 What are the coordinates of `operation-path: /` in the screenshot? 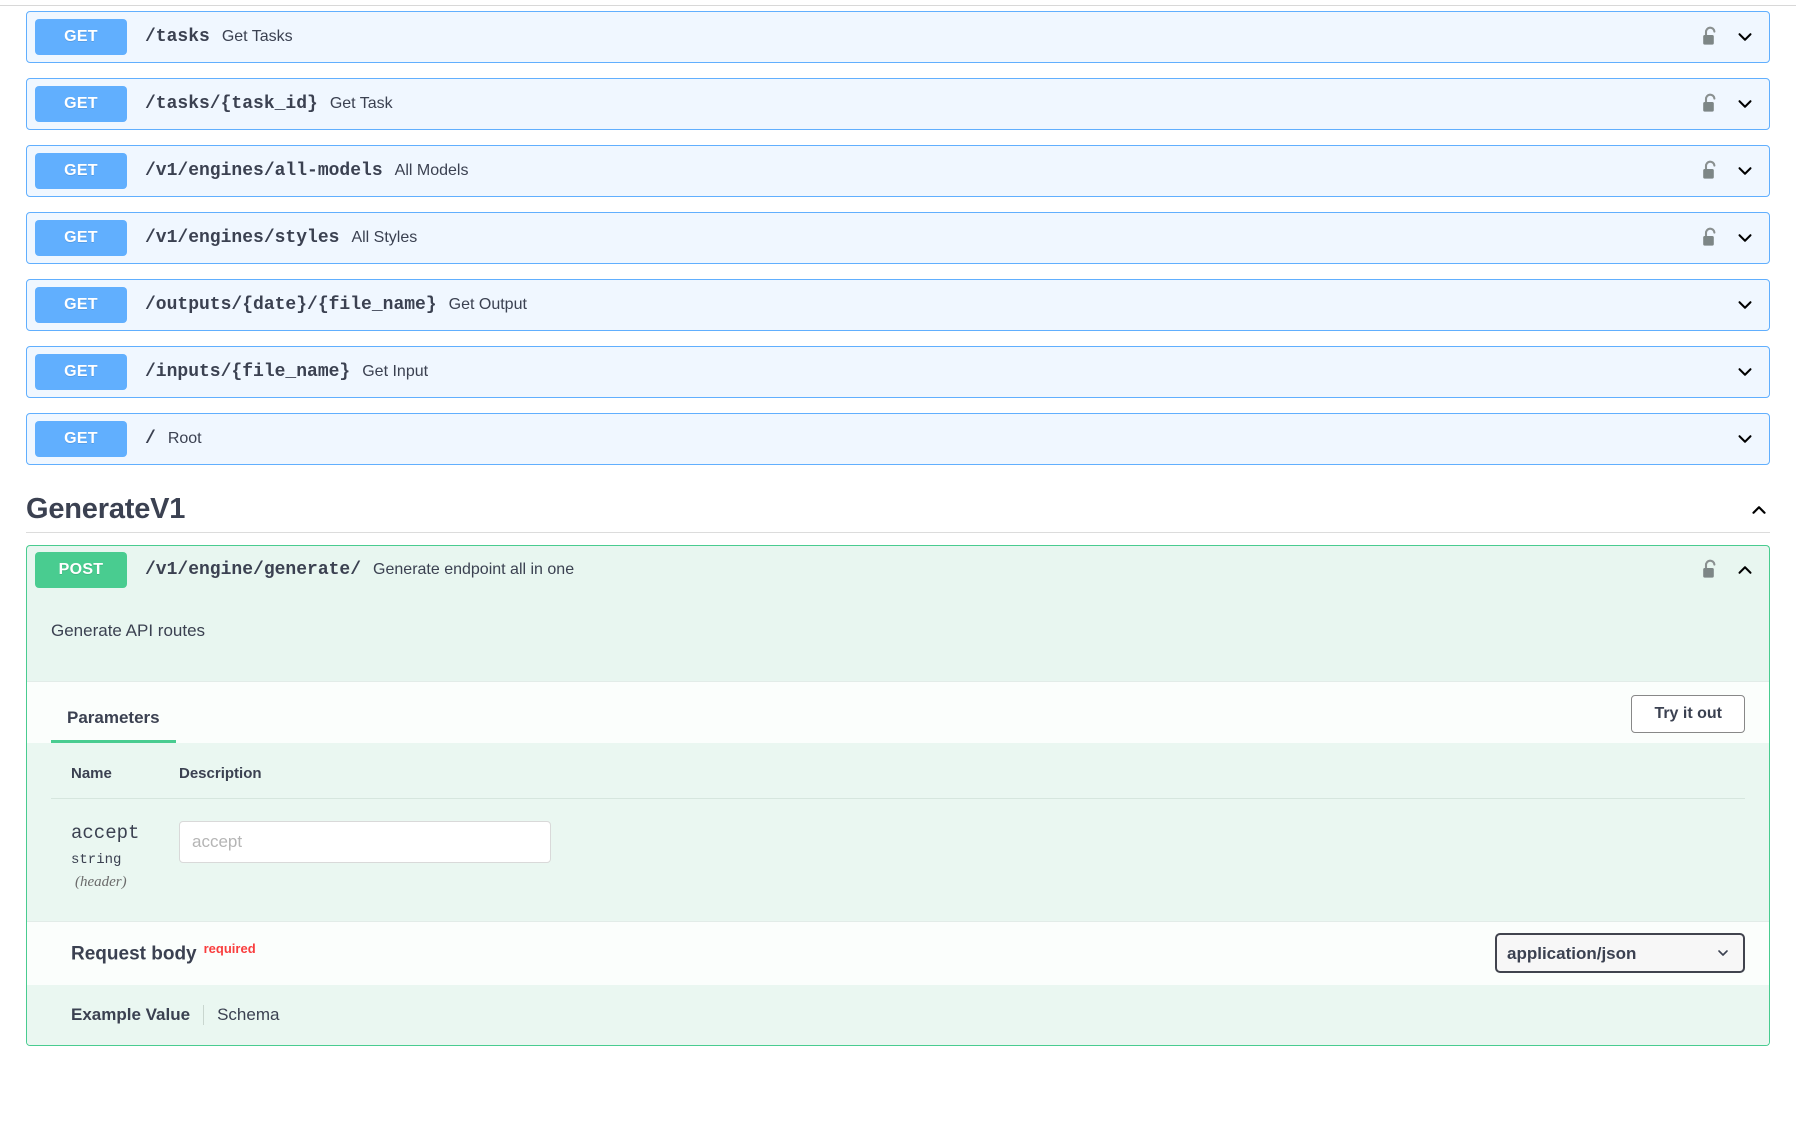 It's located at (150, 439).